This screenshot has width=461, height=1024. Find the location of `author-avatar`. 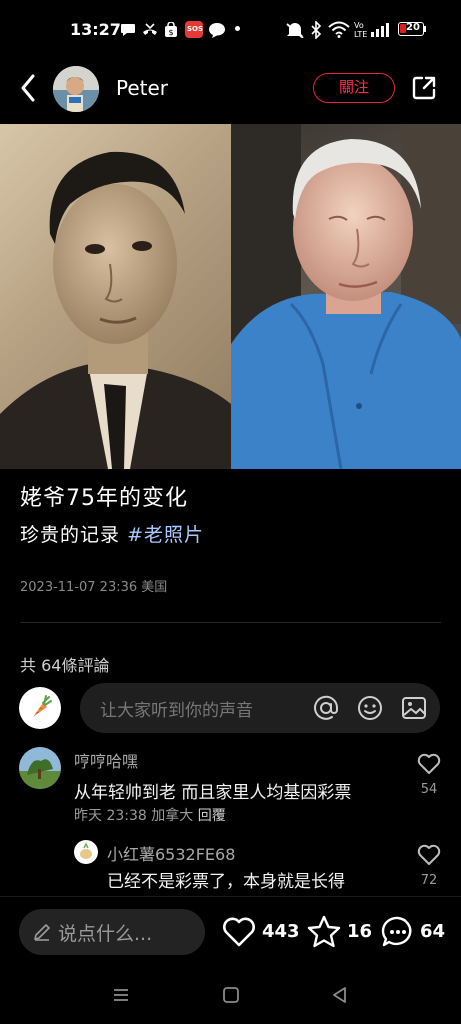

author-avatar is located at coordinates (76, 89).